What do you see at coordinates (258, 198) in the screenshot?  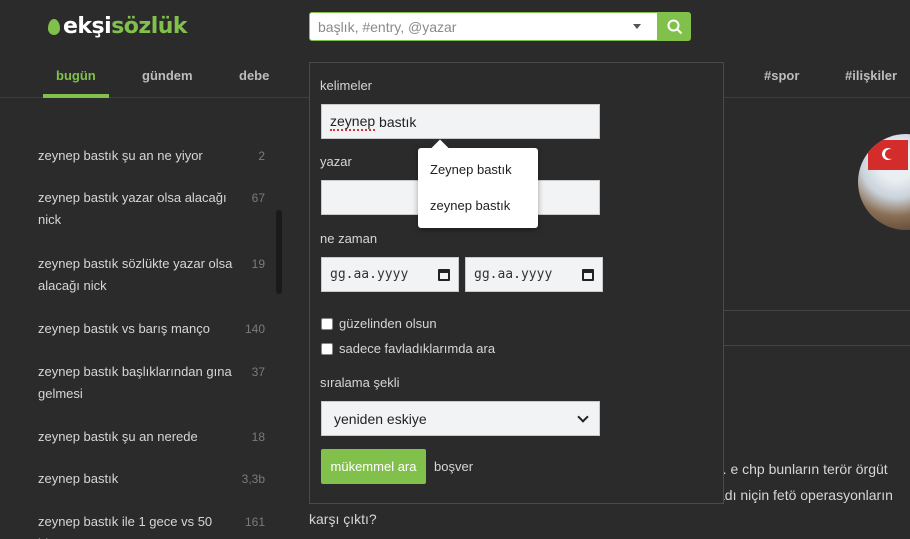 I see `topic-count: 67` at bounding box center [258, 198].